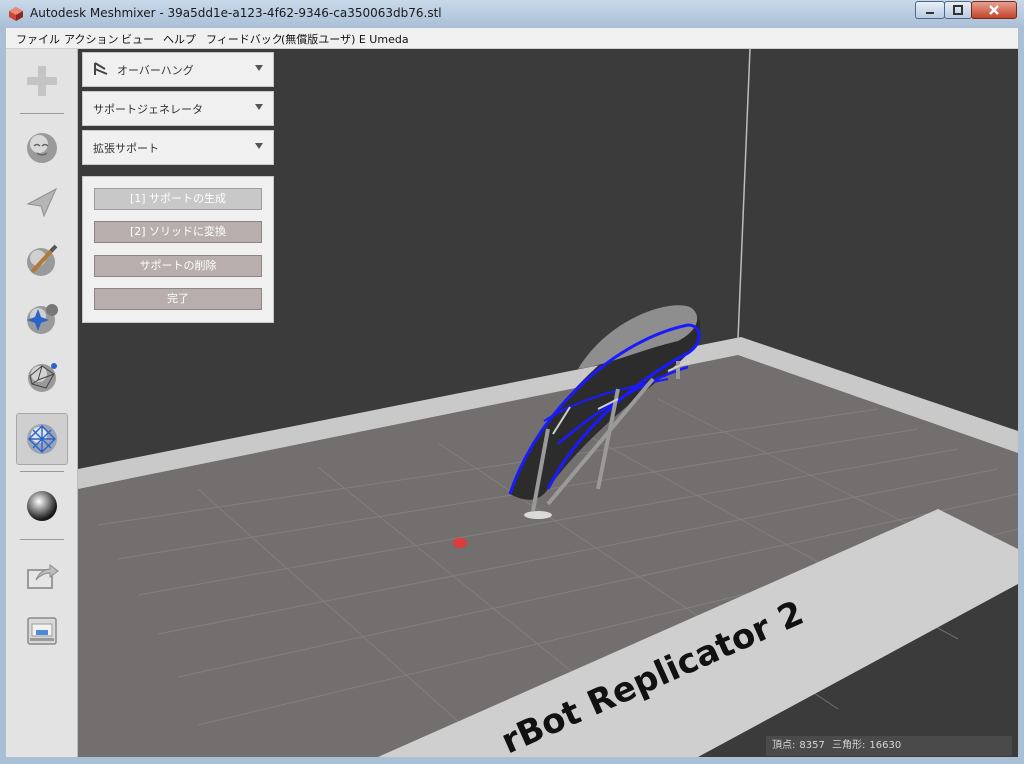 This screenshot has width=1024, height=764. Describe the element at coordinates (126, 148) in the screenshot. I see `advanced-support-label: 拡張サポート` at that location.